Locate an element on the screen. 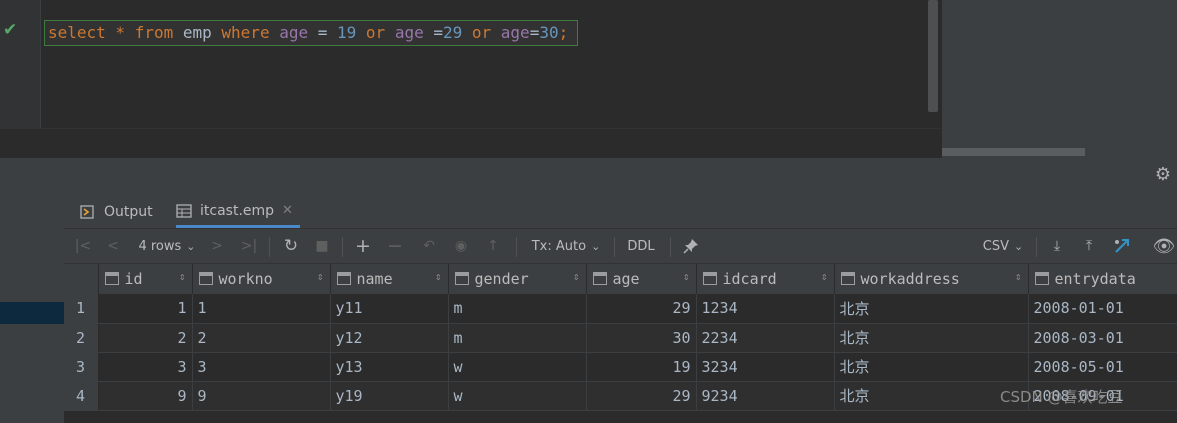 The width and height of the screenshot is (1177, 423). tab-itcast-emp: itcast.emp ✕ is located at coordinates (238, 212).